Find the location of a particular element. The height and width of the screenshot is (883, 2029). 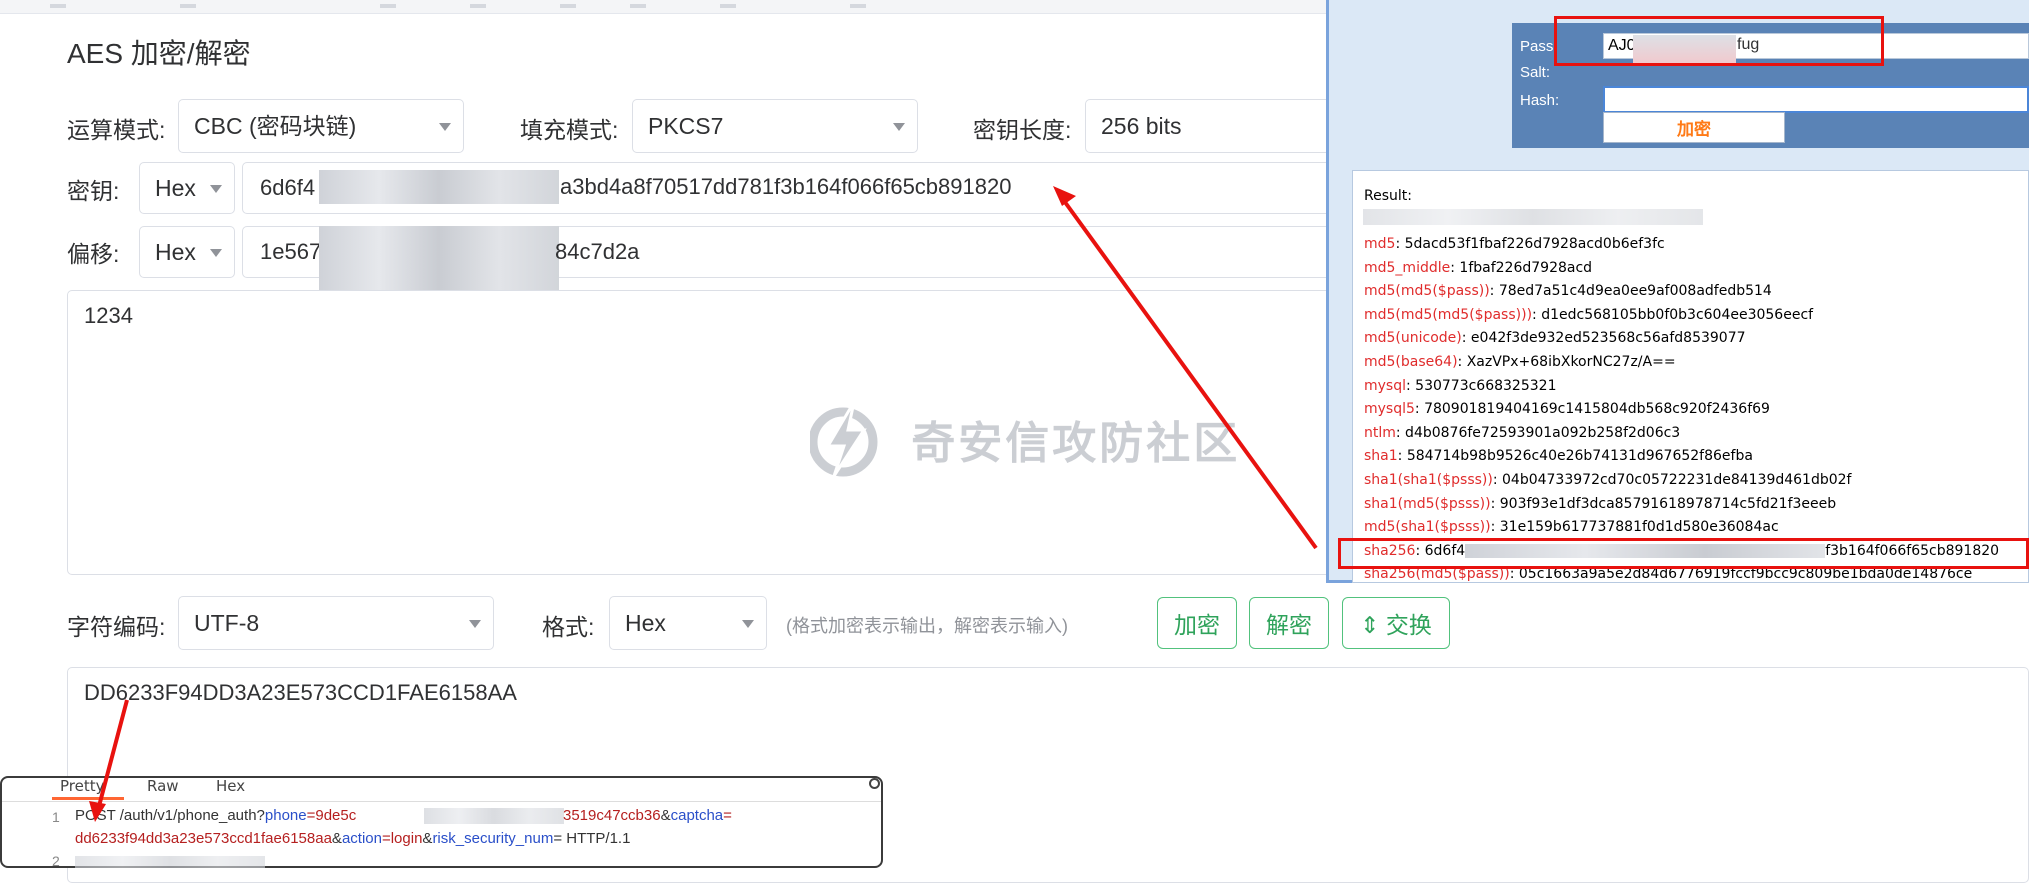

result-algorithm: sha1(md5($psss)) is located at coordinates (1427, 503).